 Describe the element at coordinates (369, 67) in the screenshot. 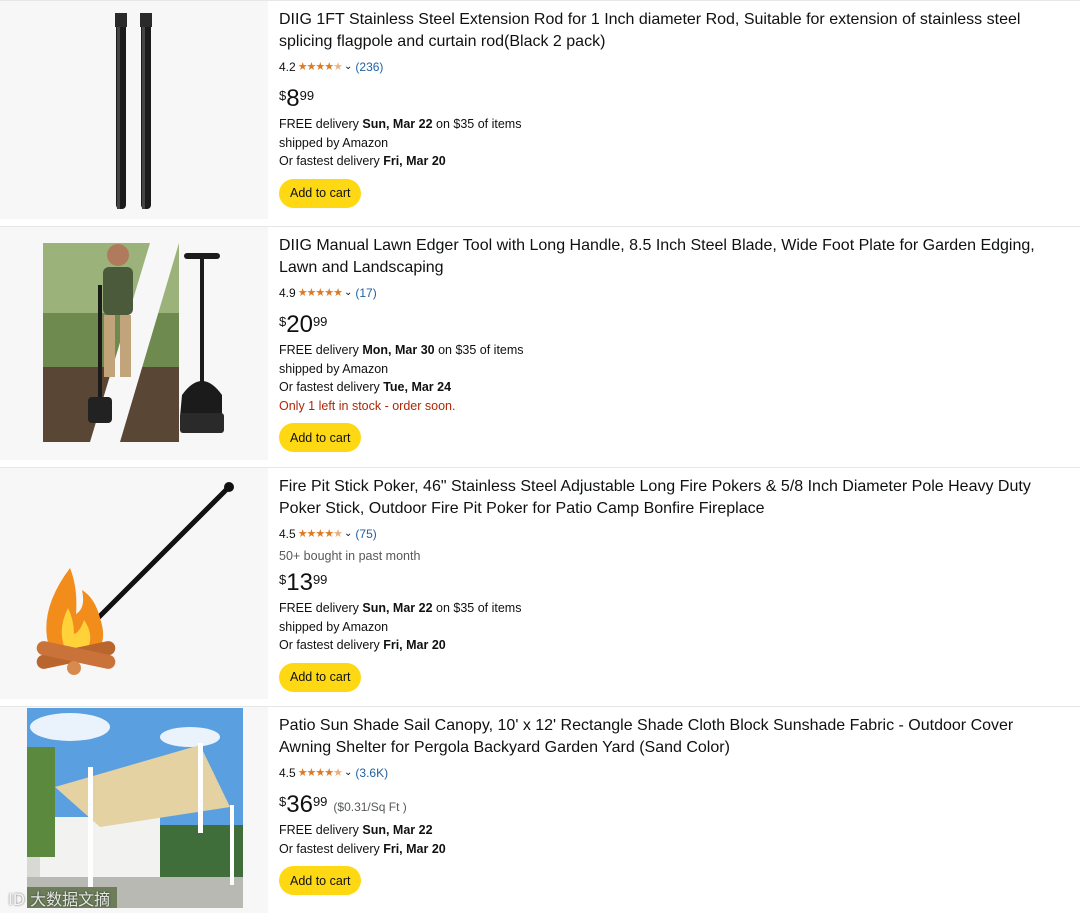

I see `review-count-link: (236)` at that location.